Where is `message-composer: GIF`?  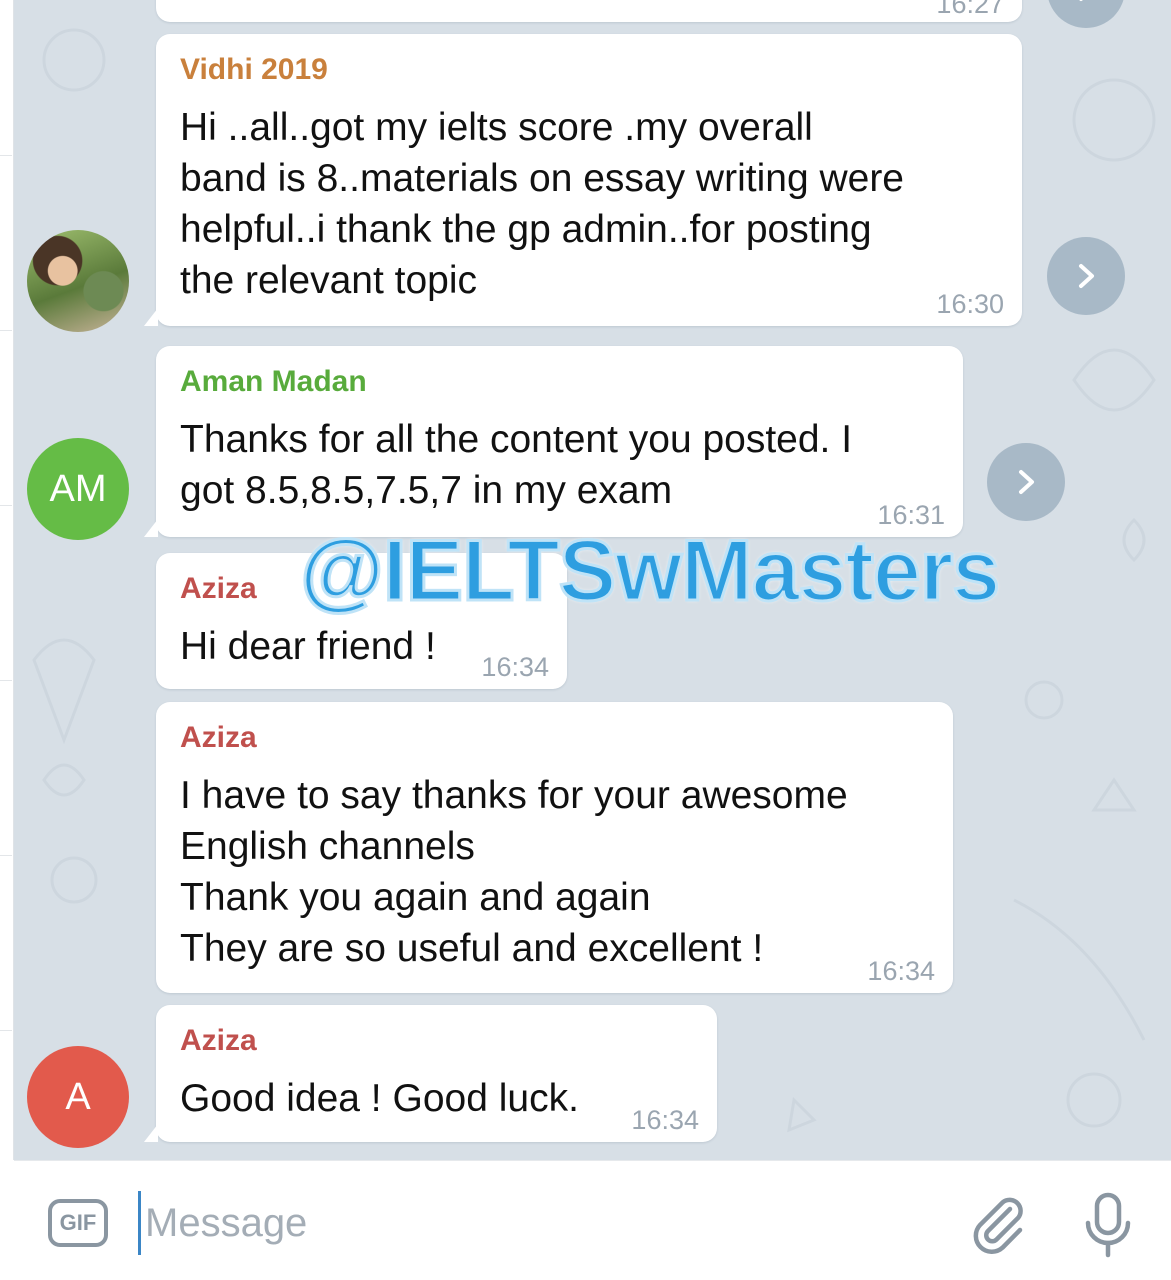
message-composer: GIF is located at coordinates (592, 1220).